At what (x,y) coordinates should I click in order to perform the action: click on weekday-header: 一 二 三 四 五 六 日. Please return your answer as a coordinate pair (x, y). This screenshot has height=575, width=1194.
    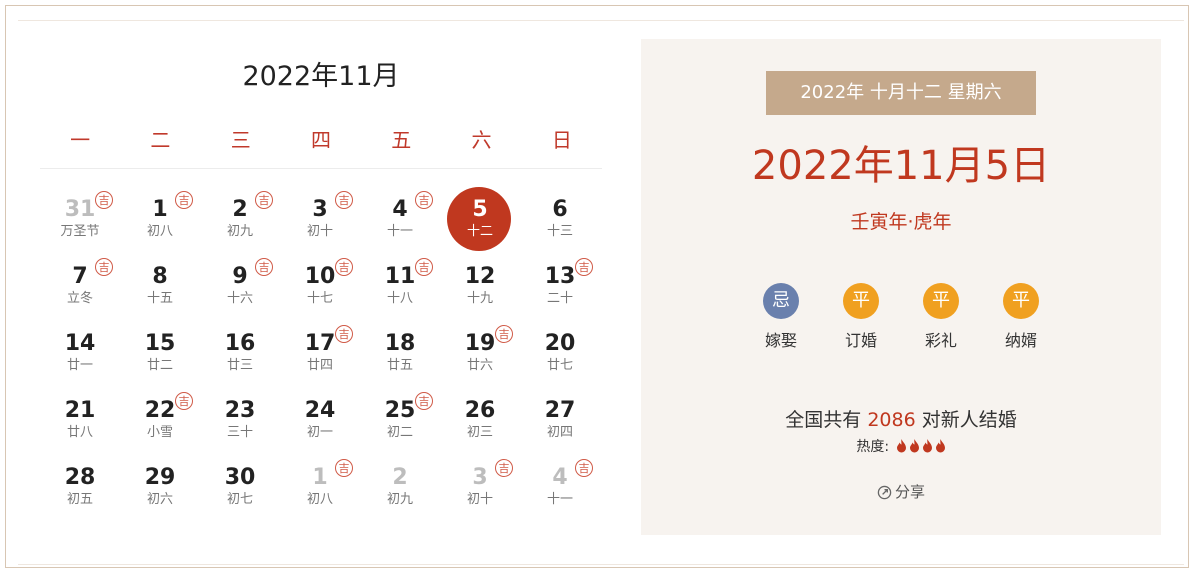
    Looking at the image, I should click on (321, 148).